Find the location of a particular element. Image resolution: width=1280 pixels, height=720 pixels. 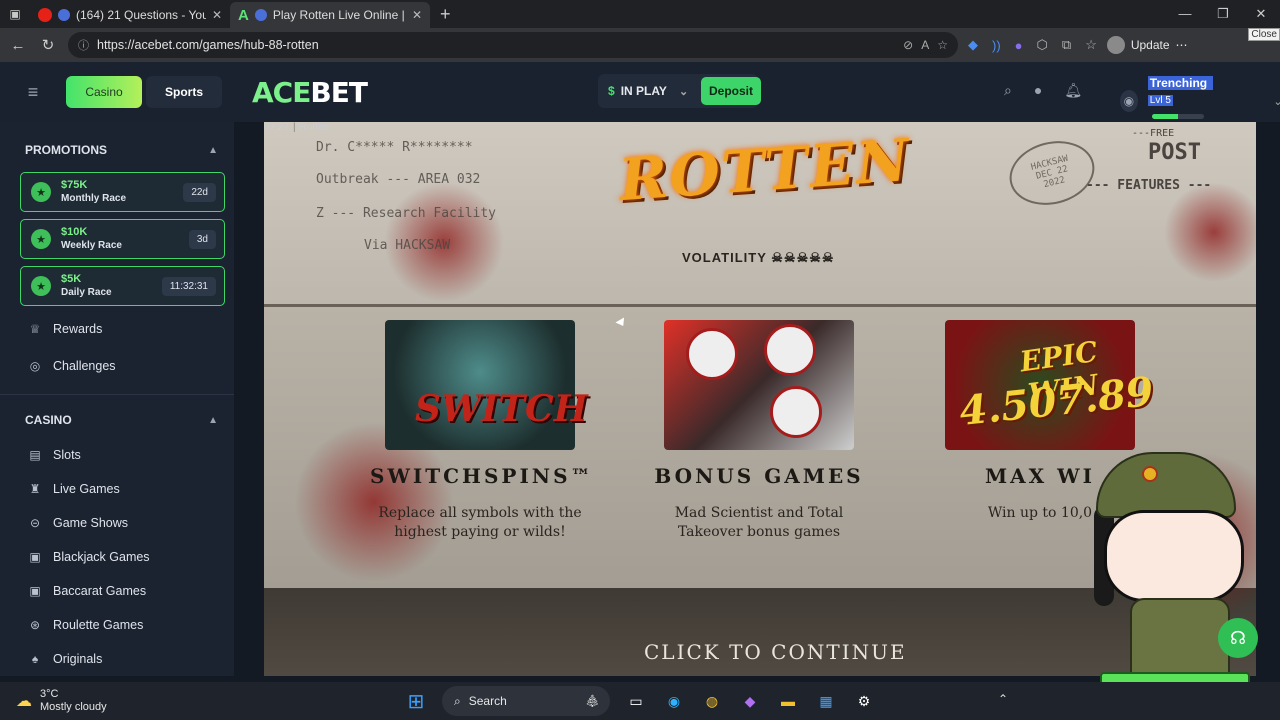

promotions-header: PROMOTIONS ▲ is located at coordinates (117, 150).